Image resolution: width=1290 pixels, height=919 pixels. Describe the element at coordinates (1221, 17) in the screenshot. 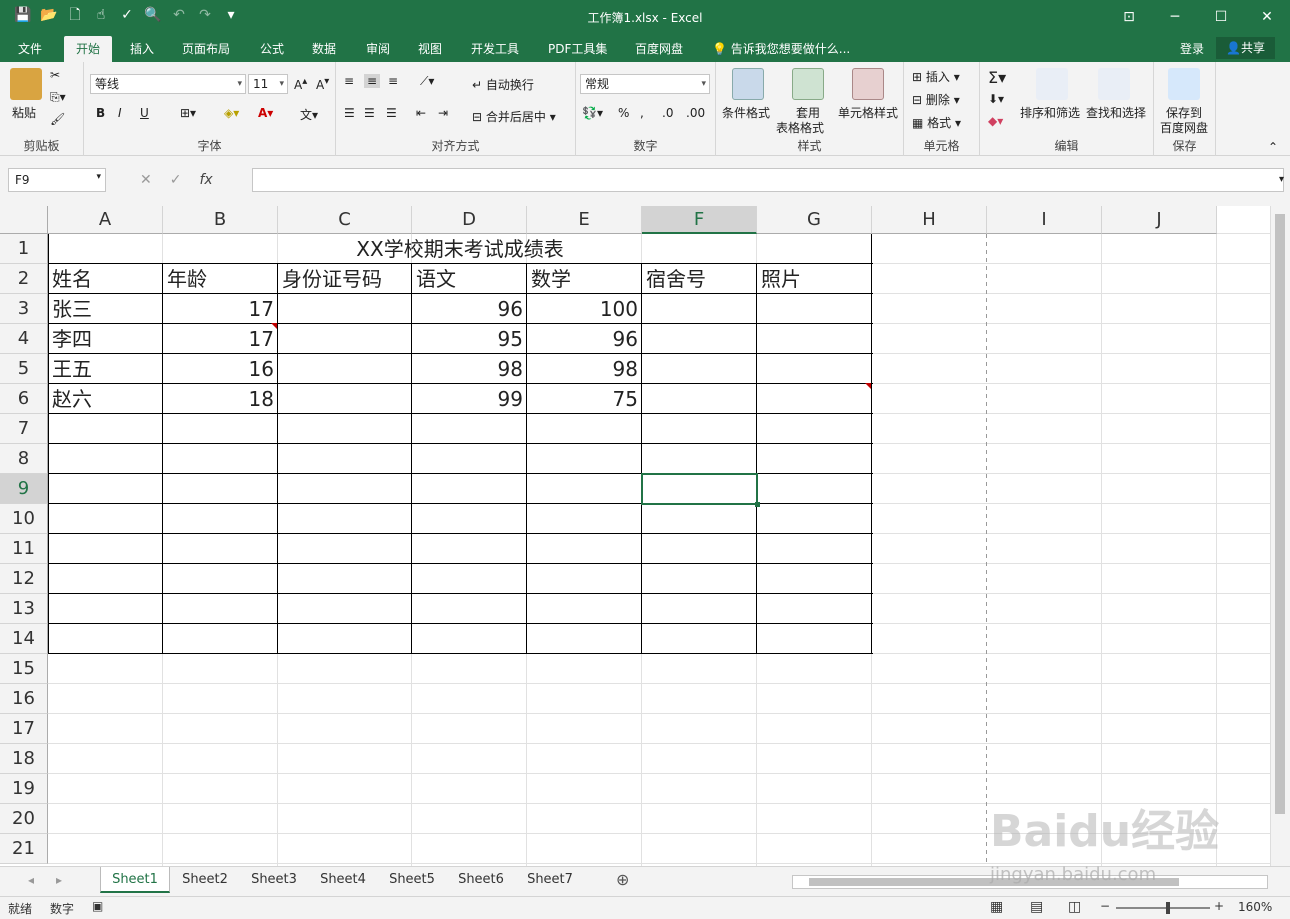

I see `maximize-icon: ☐` at that location.